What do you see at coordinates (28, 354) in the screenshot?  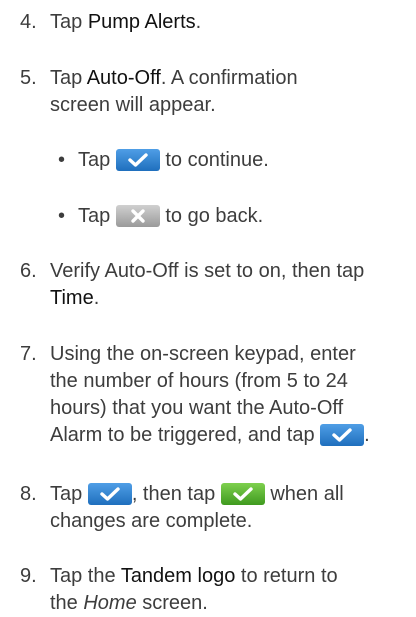 I see `step-number: 7.` at bounding box center [28, 354].